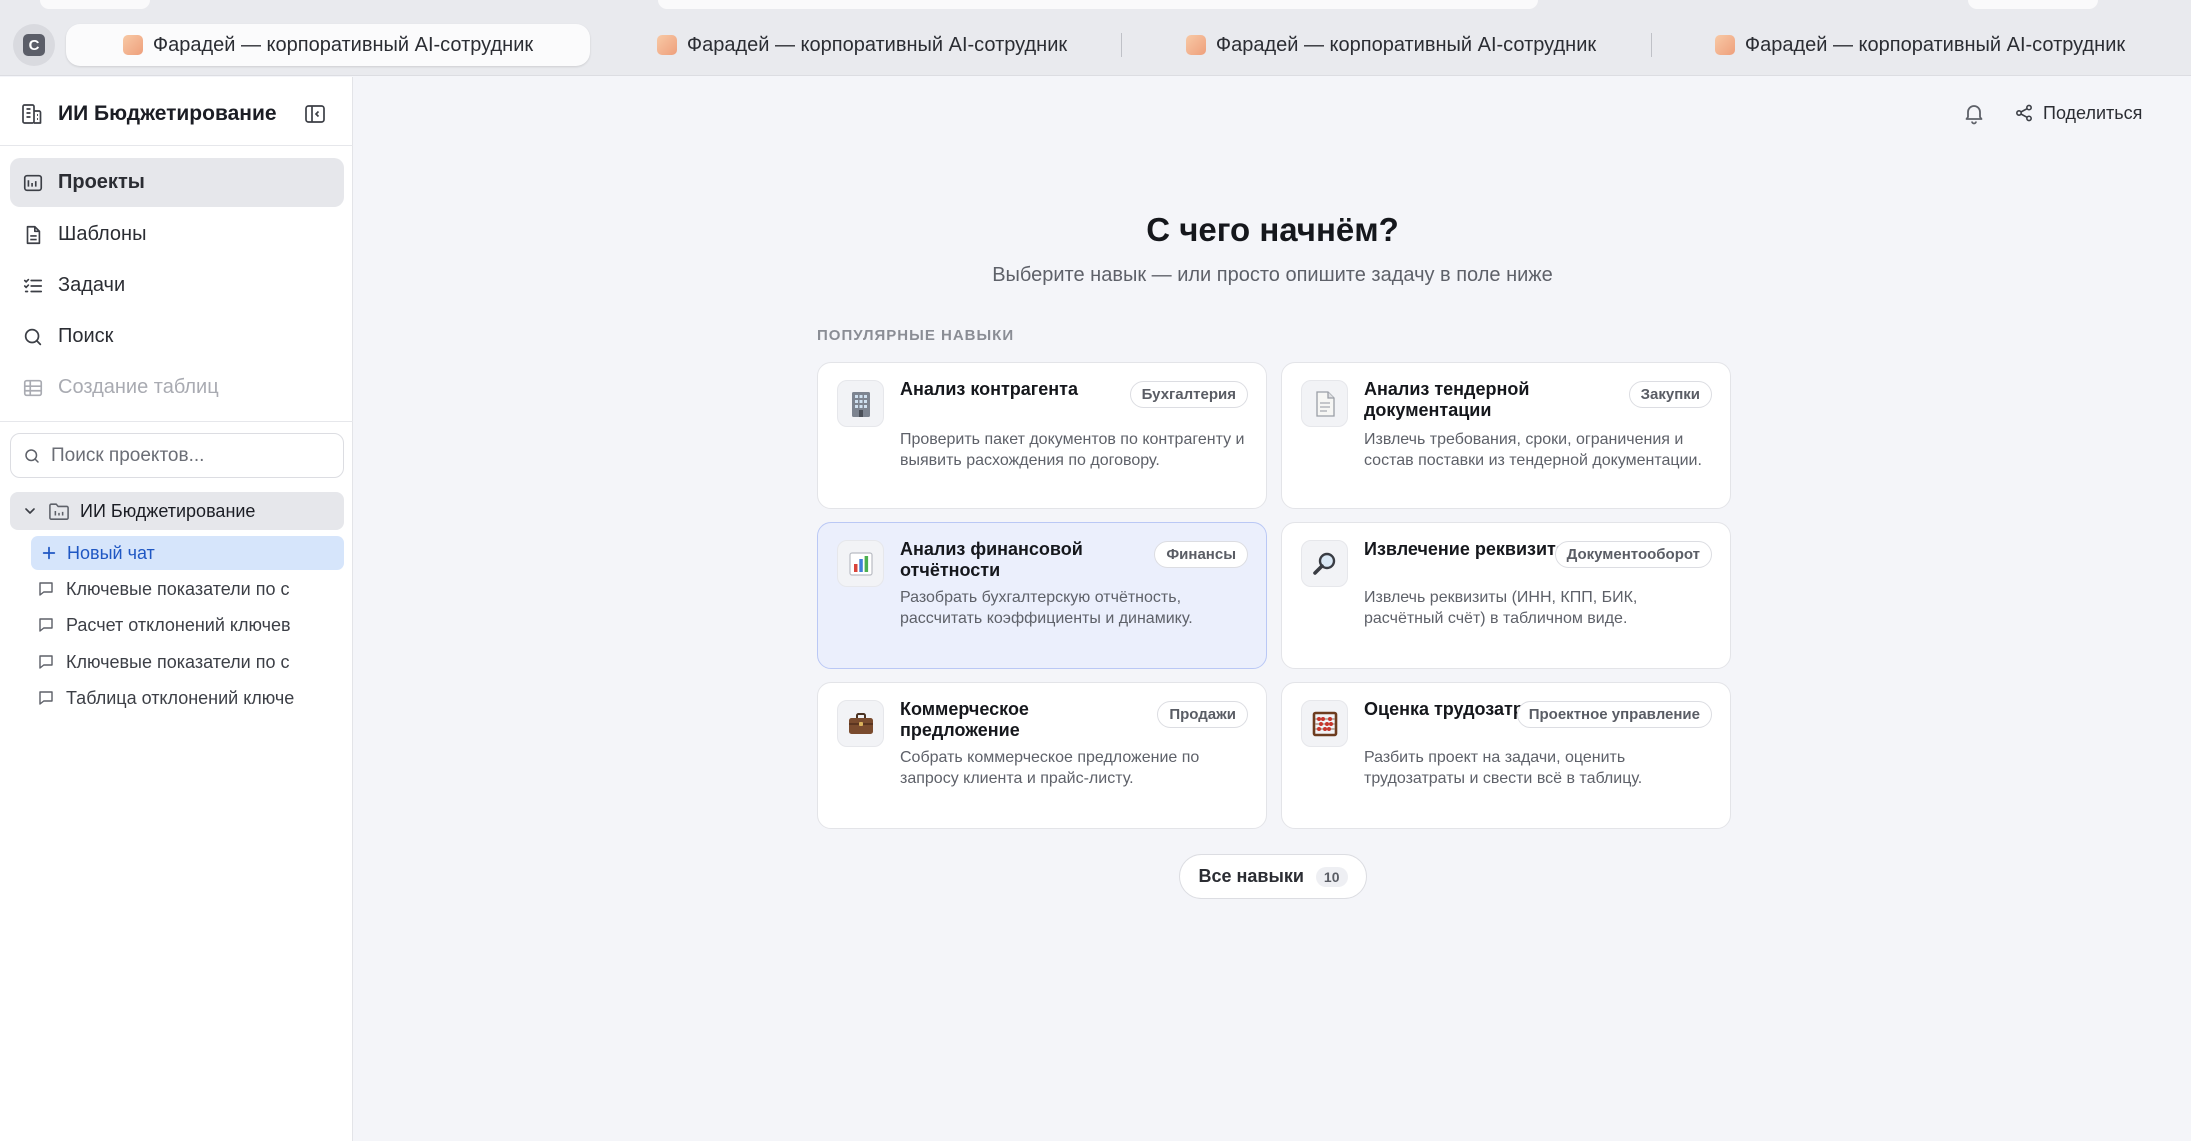 This screenshot has width=2191, height=1141. I want to click on abacus-icon, so click(1324, 723).